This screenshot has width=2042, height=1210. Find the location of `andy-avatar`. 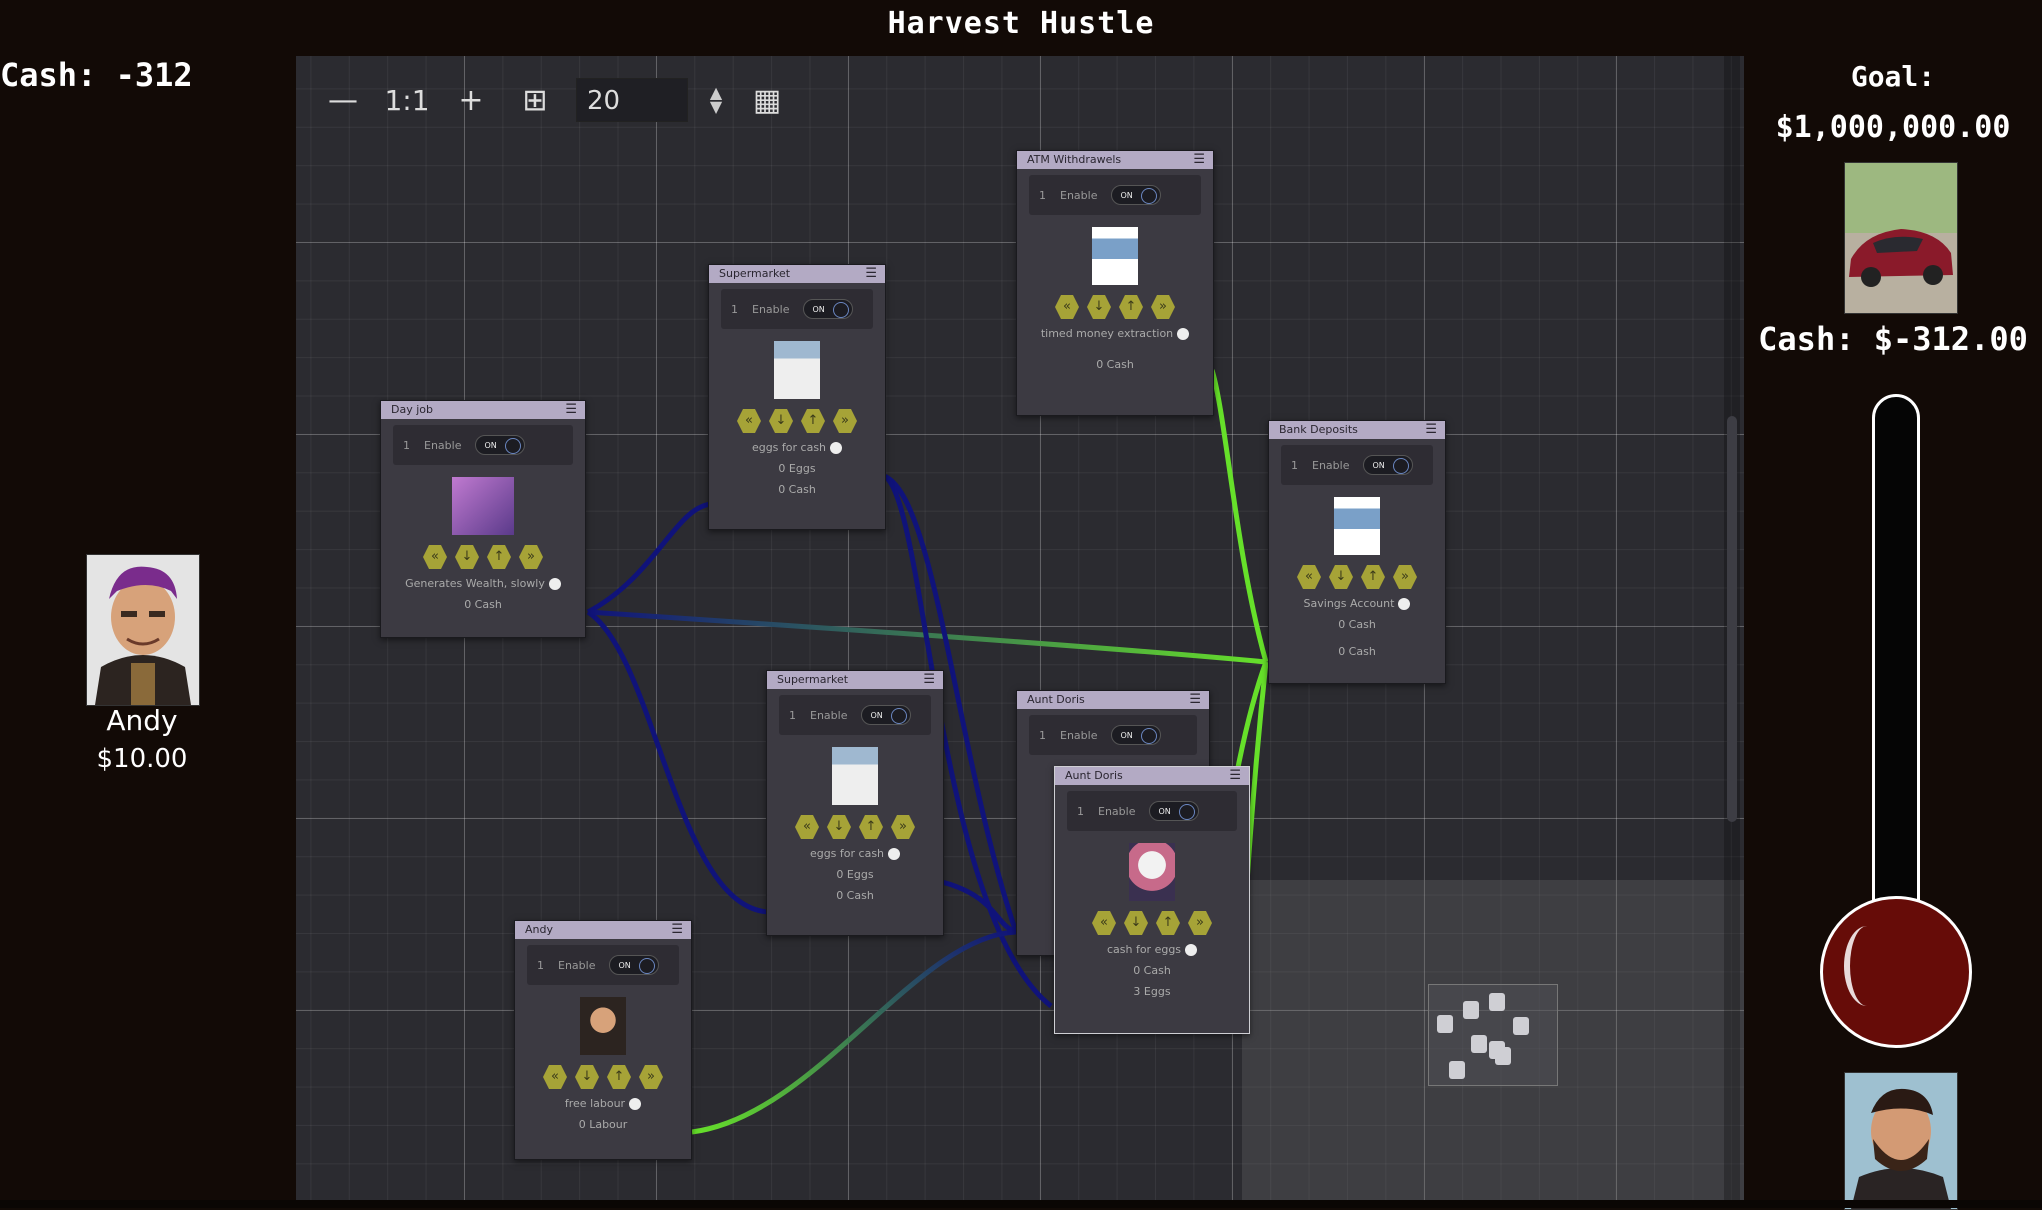

andy-avatar is located at coordinates (143, 630).